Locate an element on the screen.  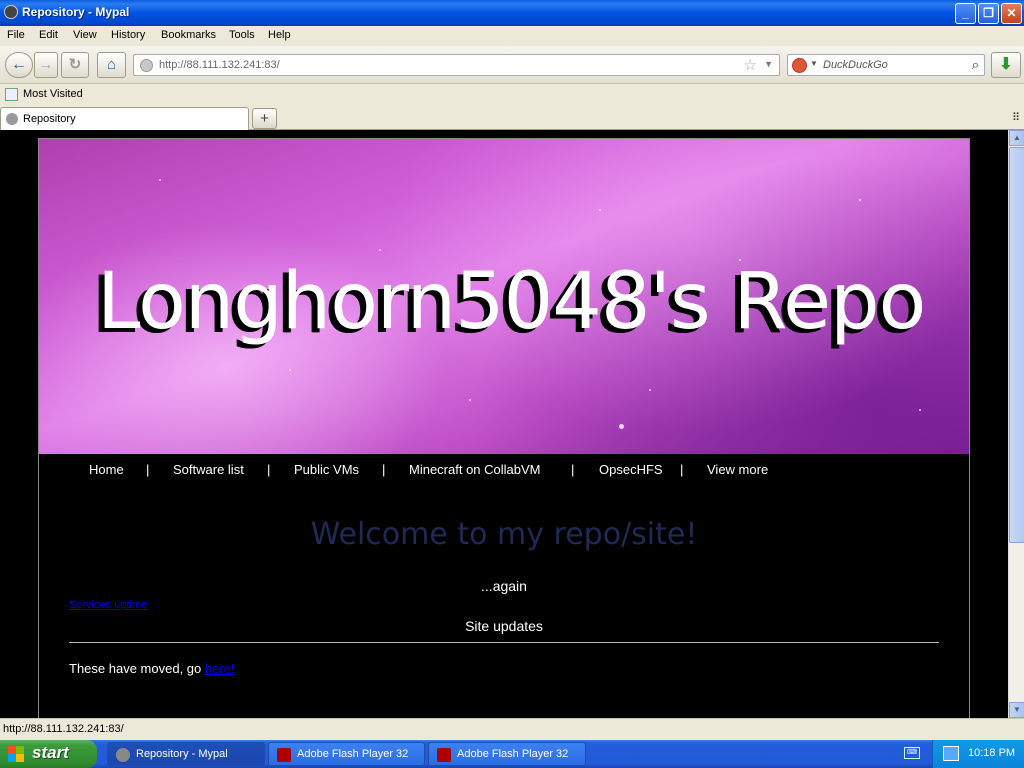
taskbar-item-flash-2: Adobe Flash Player 32 is located at coordinates (507, 754).